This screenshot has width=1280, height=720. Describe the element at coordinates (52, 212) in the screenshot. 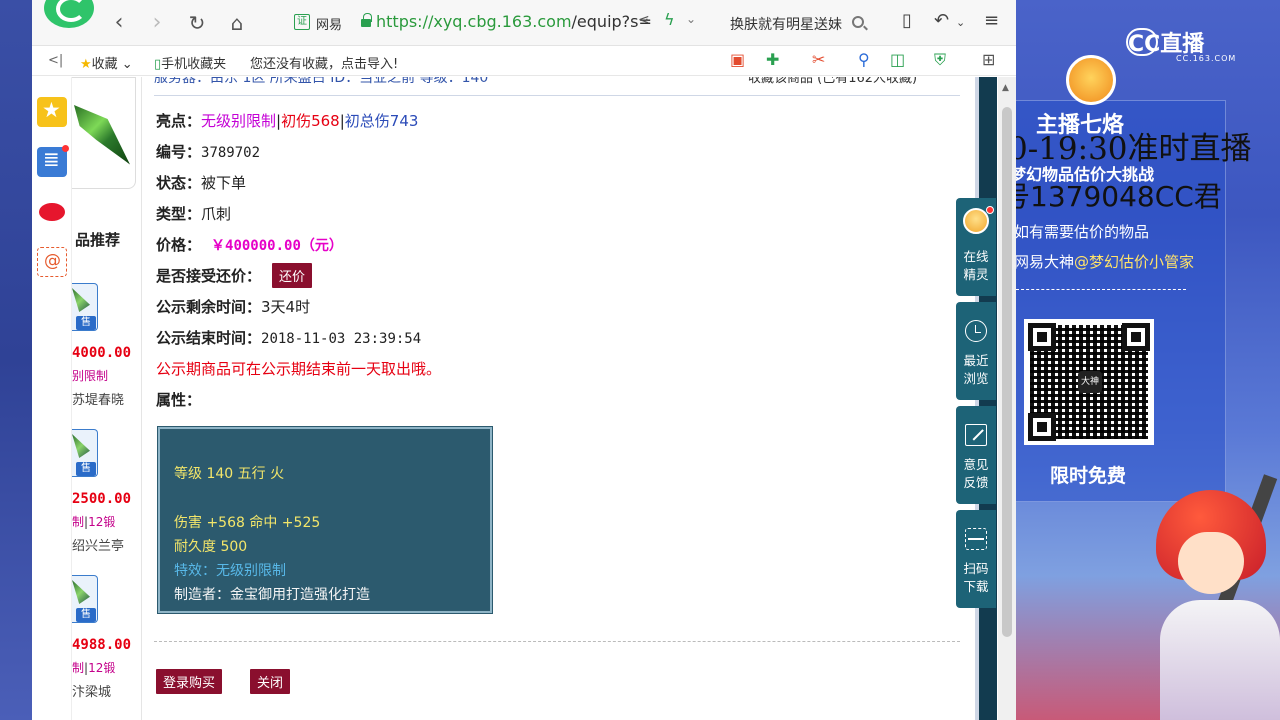

I see `weibo-icon` at that location.